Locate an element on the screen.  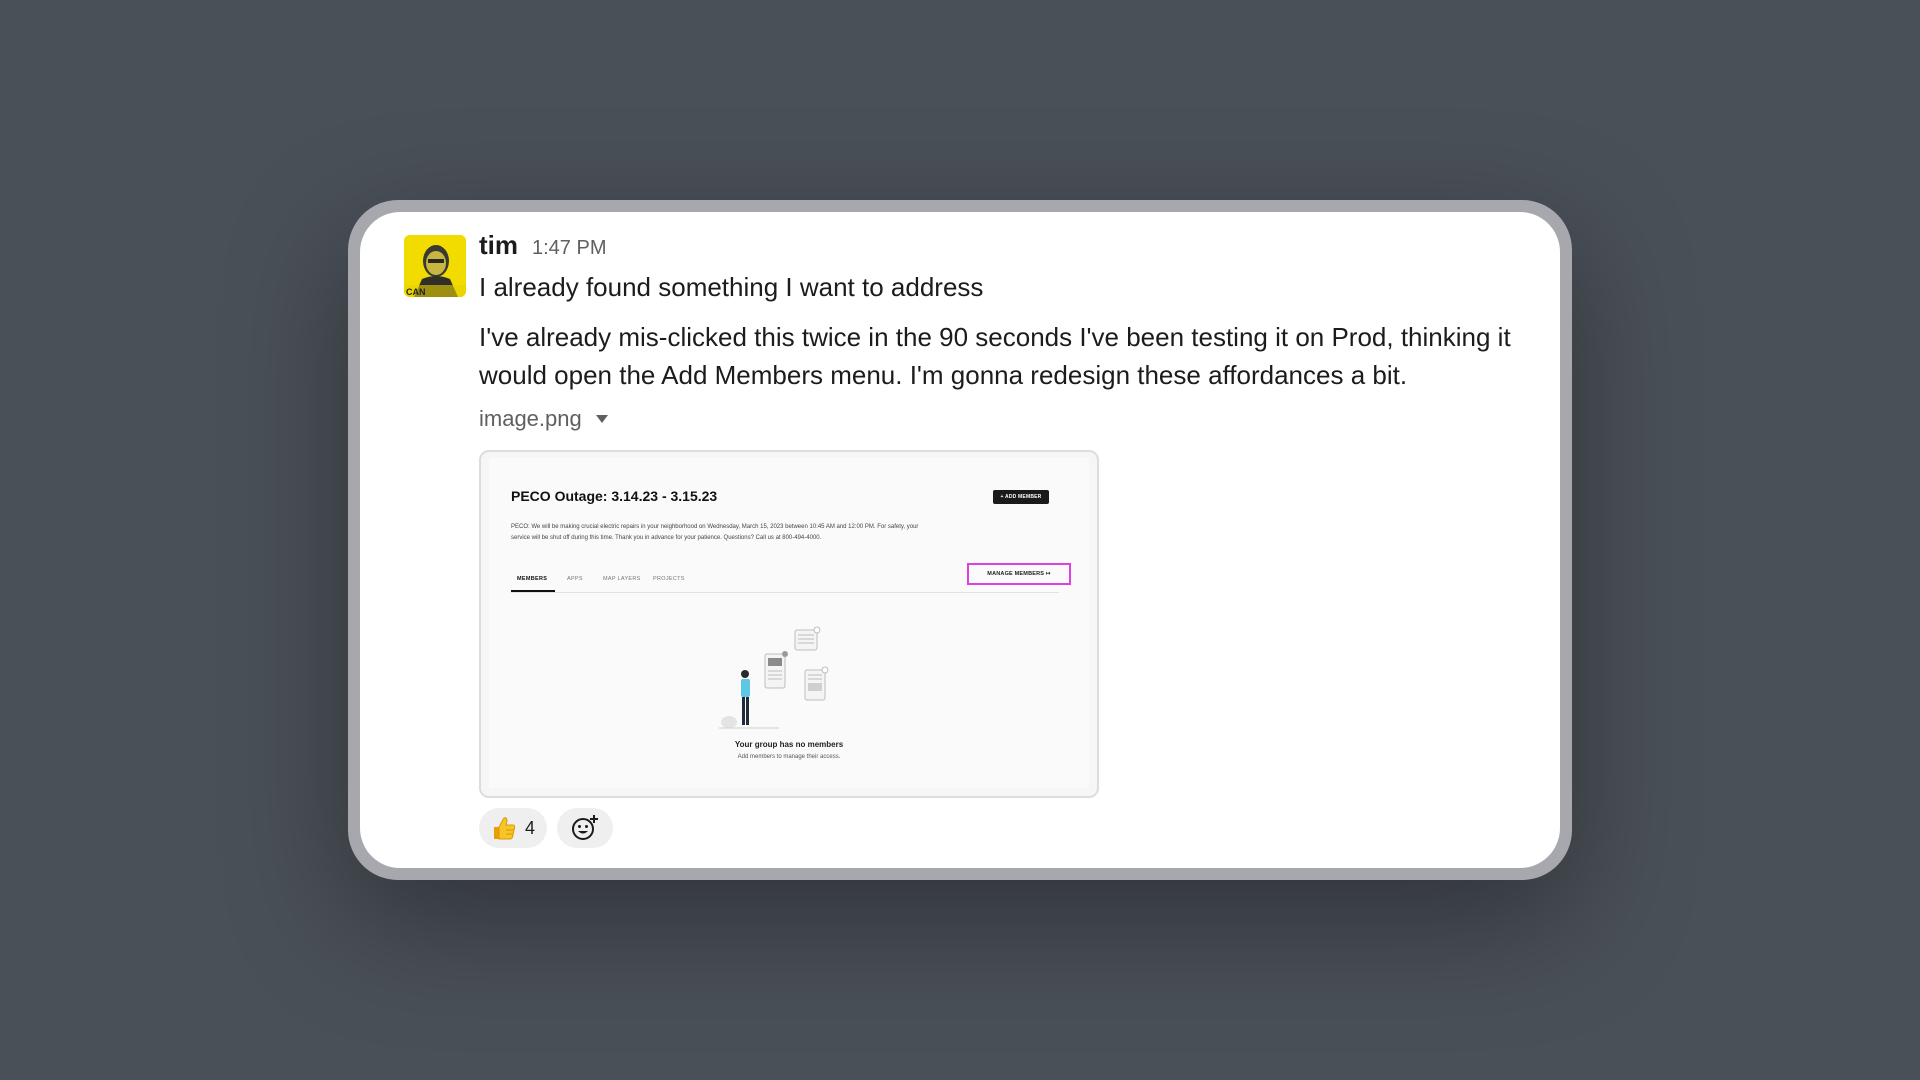
timestamp: 1:47 PM is located at coordinates (569, 248).